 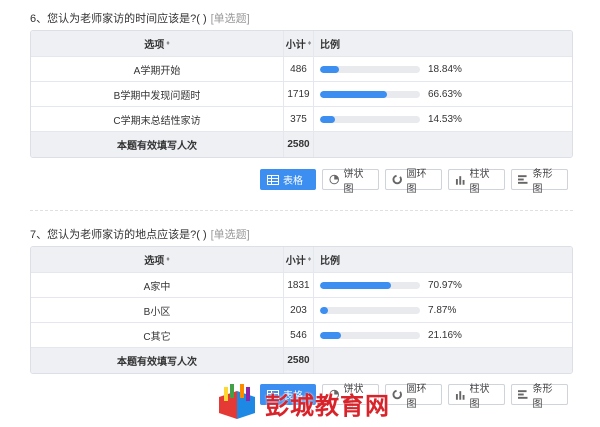 I want to click on percent-text: 70.97%, so click(x=445, y=285).